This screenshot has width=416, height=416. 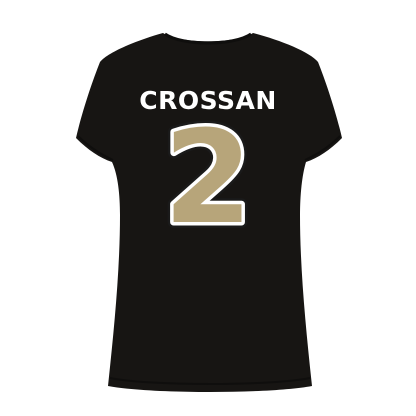 I want to click on jersey-number: 2 2 2, so click(x=207, y=178).